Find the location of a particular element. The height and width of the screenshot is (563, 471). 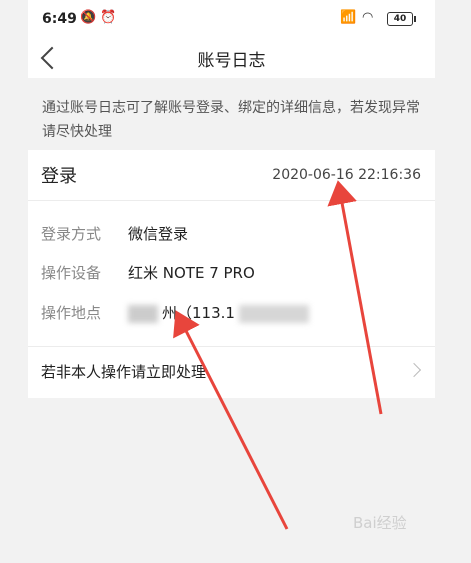

watermark: Bai经验 is located at coordinates (380, 523).